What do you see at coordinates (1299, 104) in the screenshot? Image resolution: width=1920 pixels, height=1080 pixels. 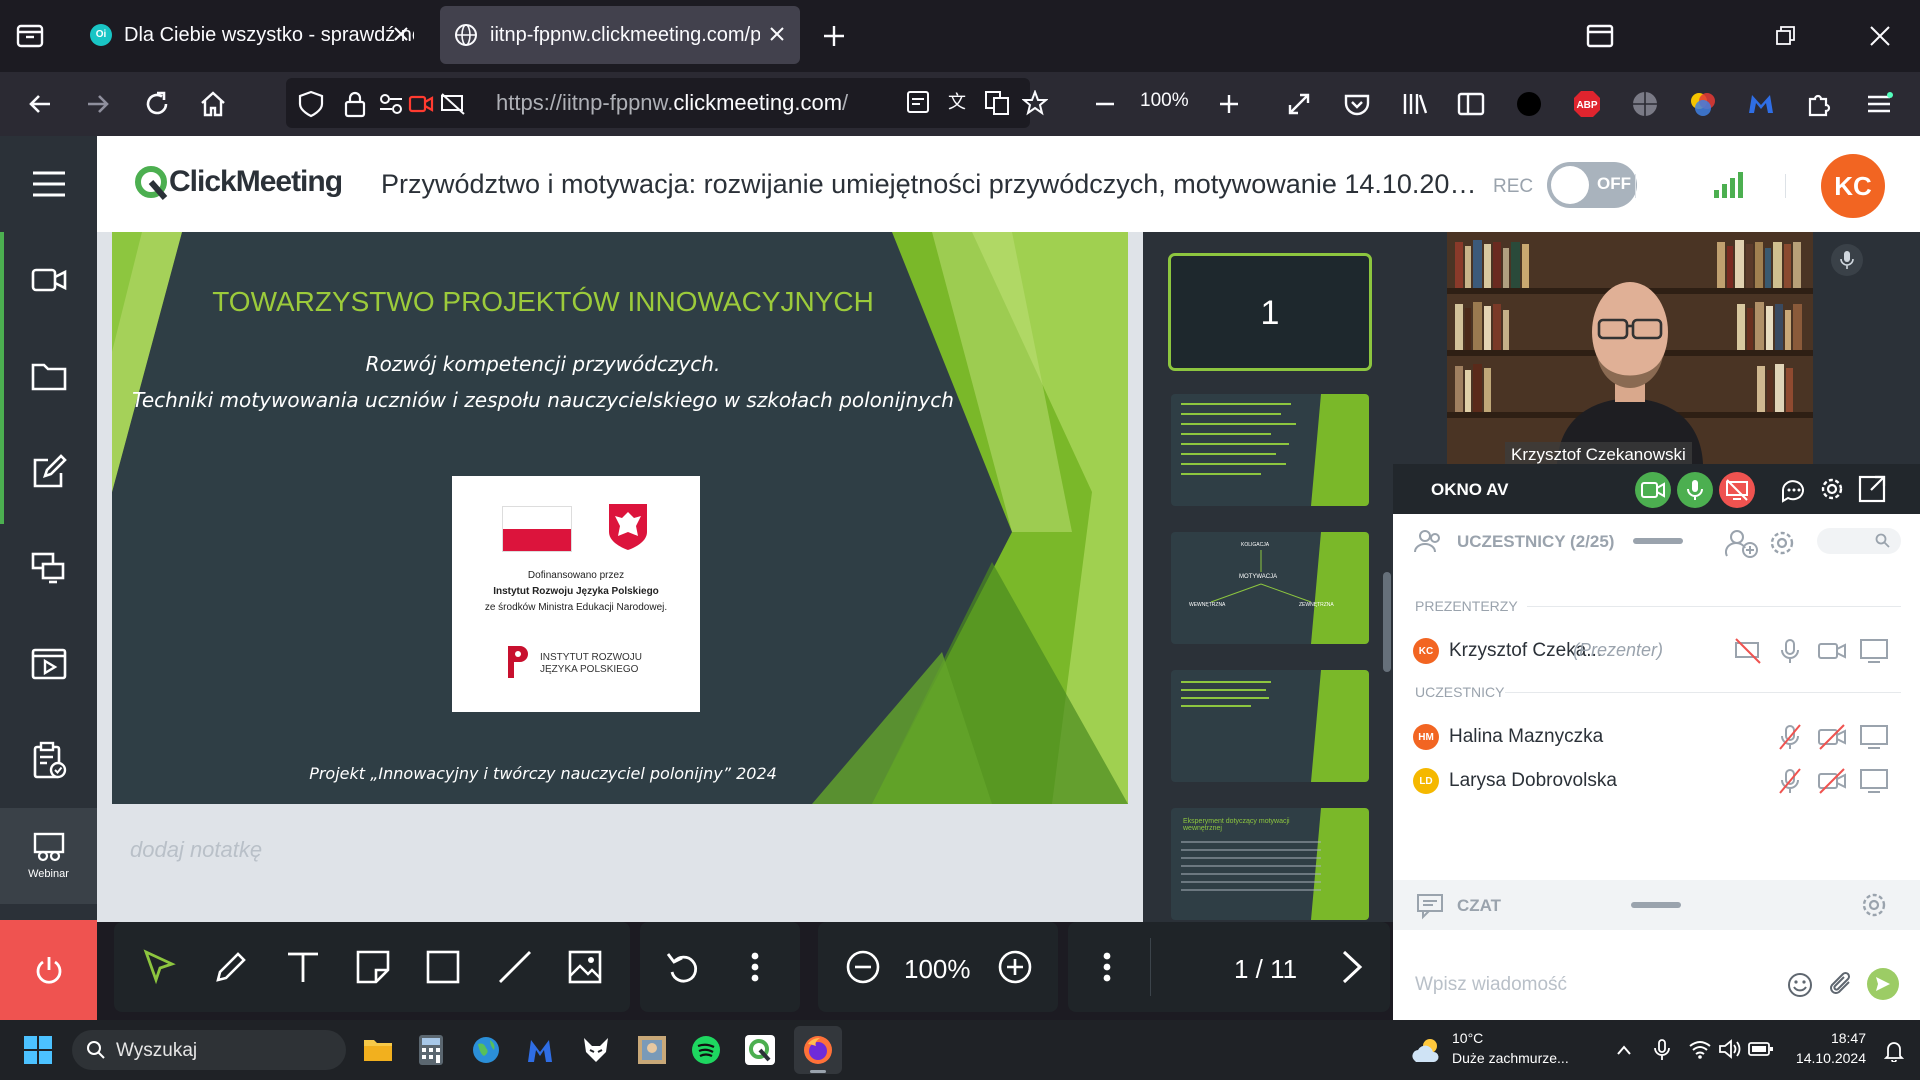 I see `fullscreen-icon` at bounding box center [1299, 104].